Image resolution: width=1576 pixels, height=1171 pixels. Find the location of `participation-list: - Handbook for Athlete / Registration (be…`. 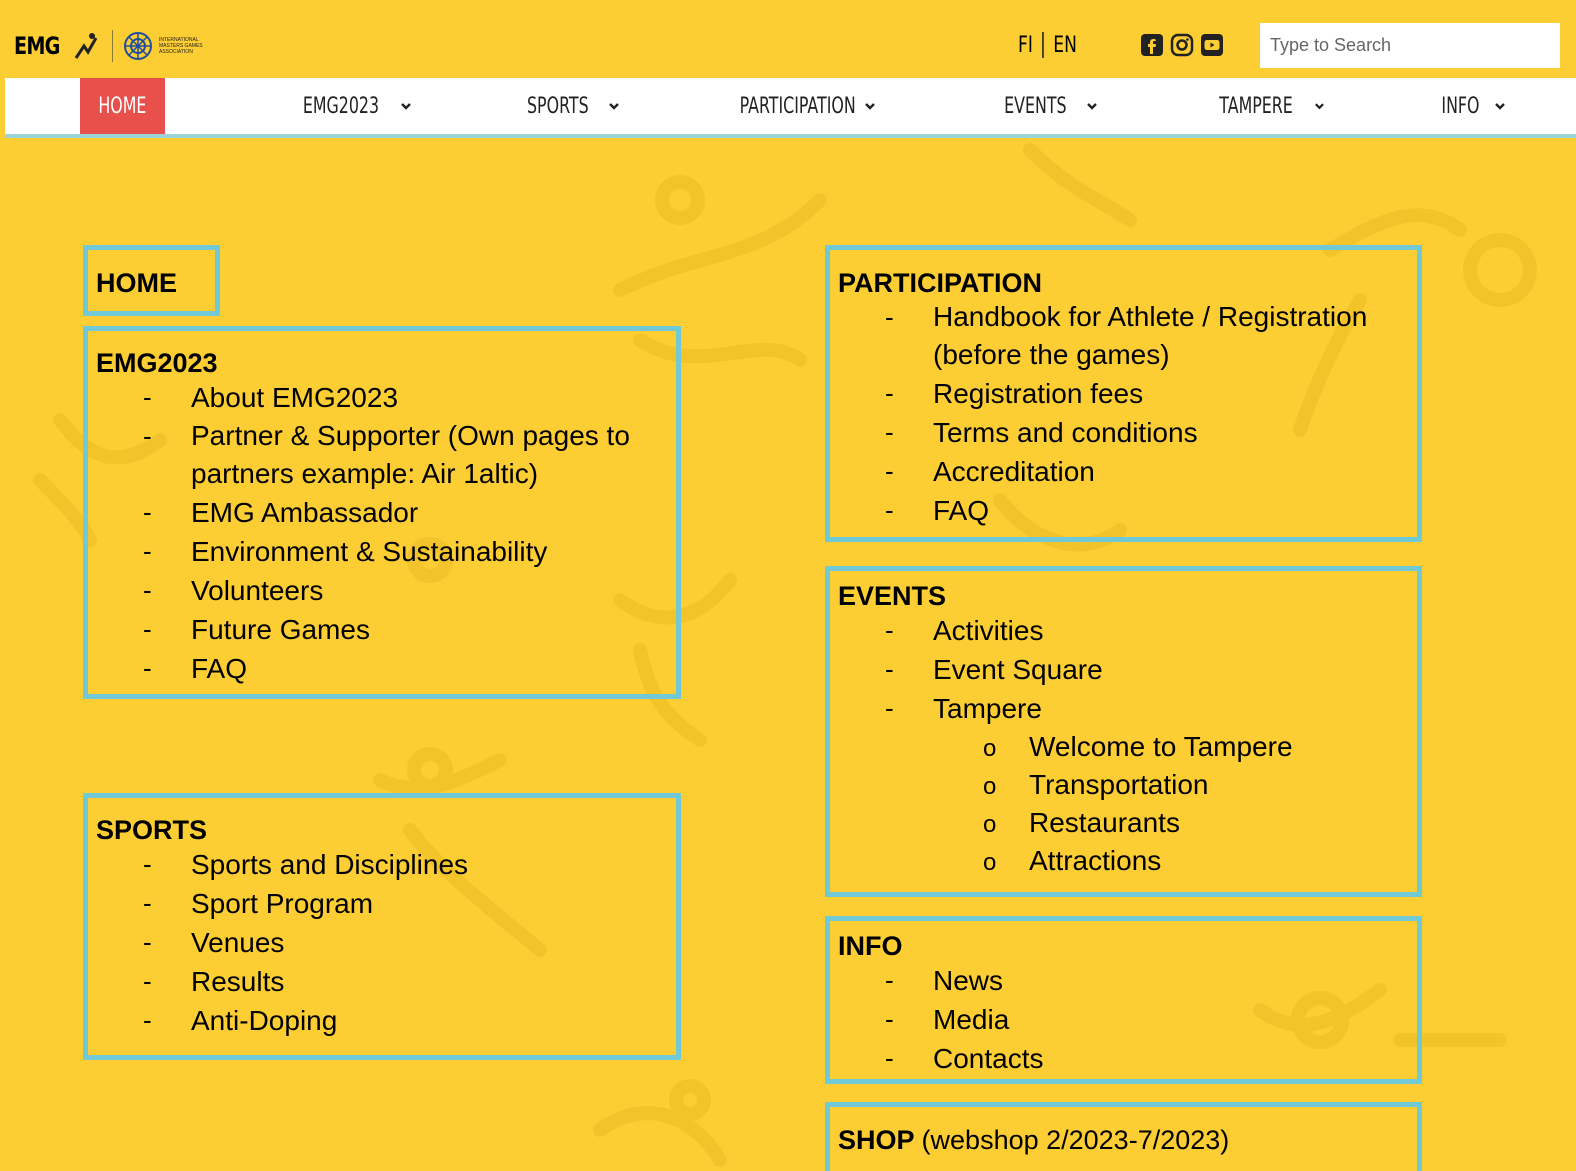

participation-list: - Handbook for Athlete / Registration (be… is located at coordinates (1127, 414).